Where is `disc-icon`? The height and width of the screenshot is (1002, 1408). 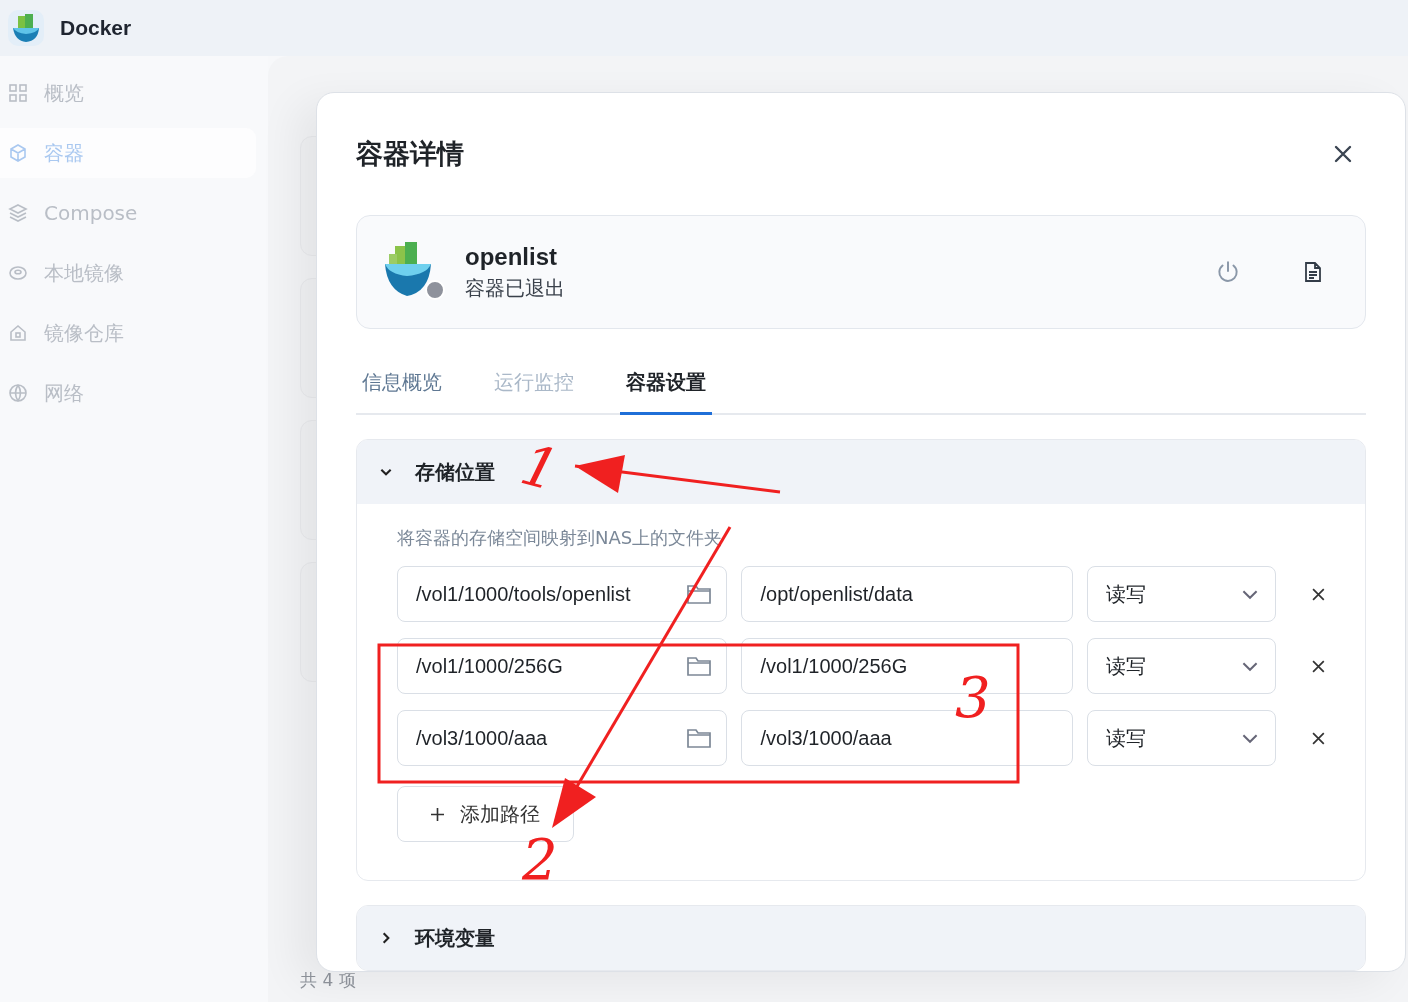
disc-icon is located at coordinates (18, 273).